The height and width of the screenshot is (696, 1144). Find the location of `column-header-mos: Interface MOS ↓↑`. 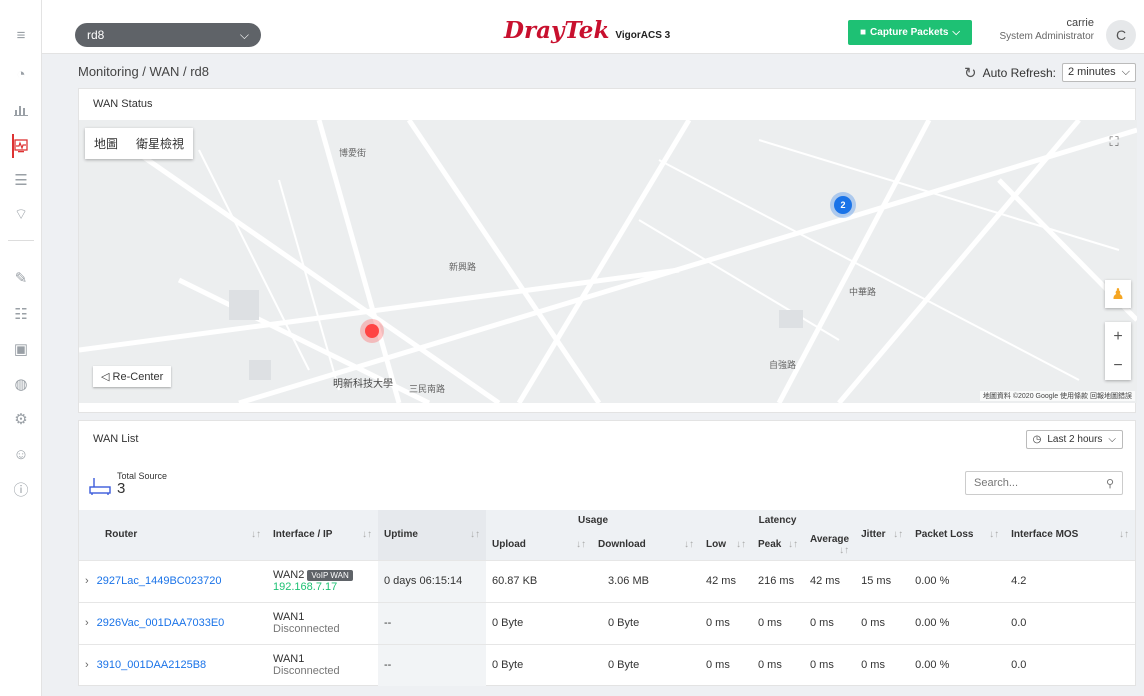

column-header-mos: Interface MOS ↓↑ is located at coordinates (1070, 535).